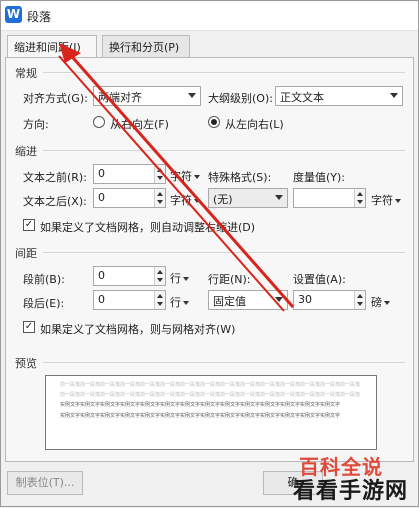  I want to click on section-spacing: 间距, so click(26, 253).